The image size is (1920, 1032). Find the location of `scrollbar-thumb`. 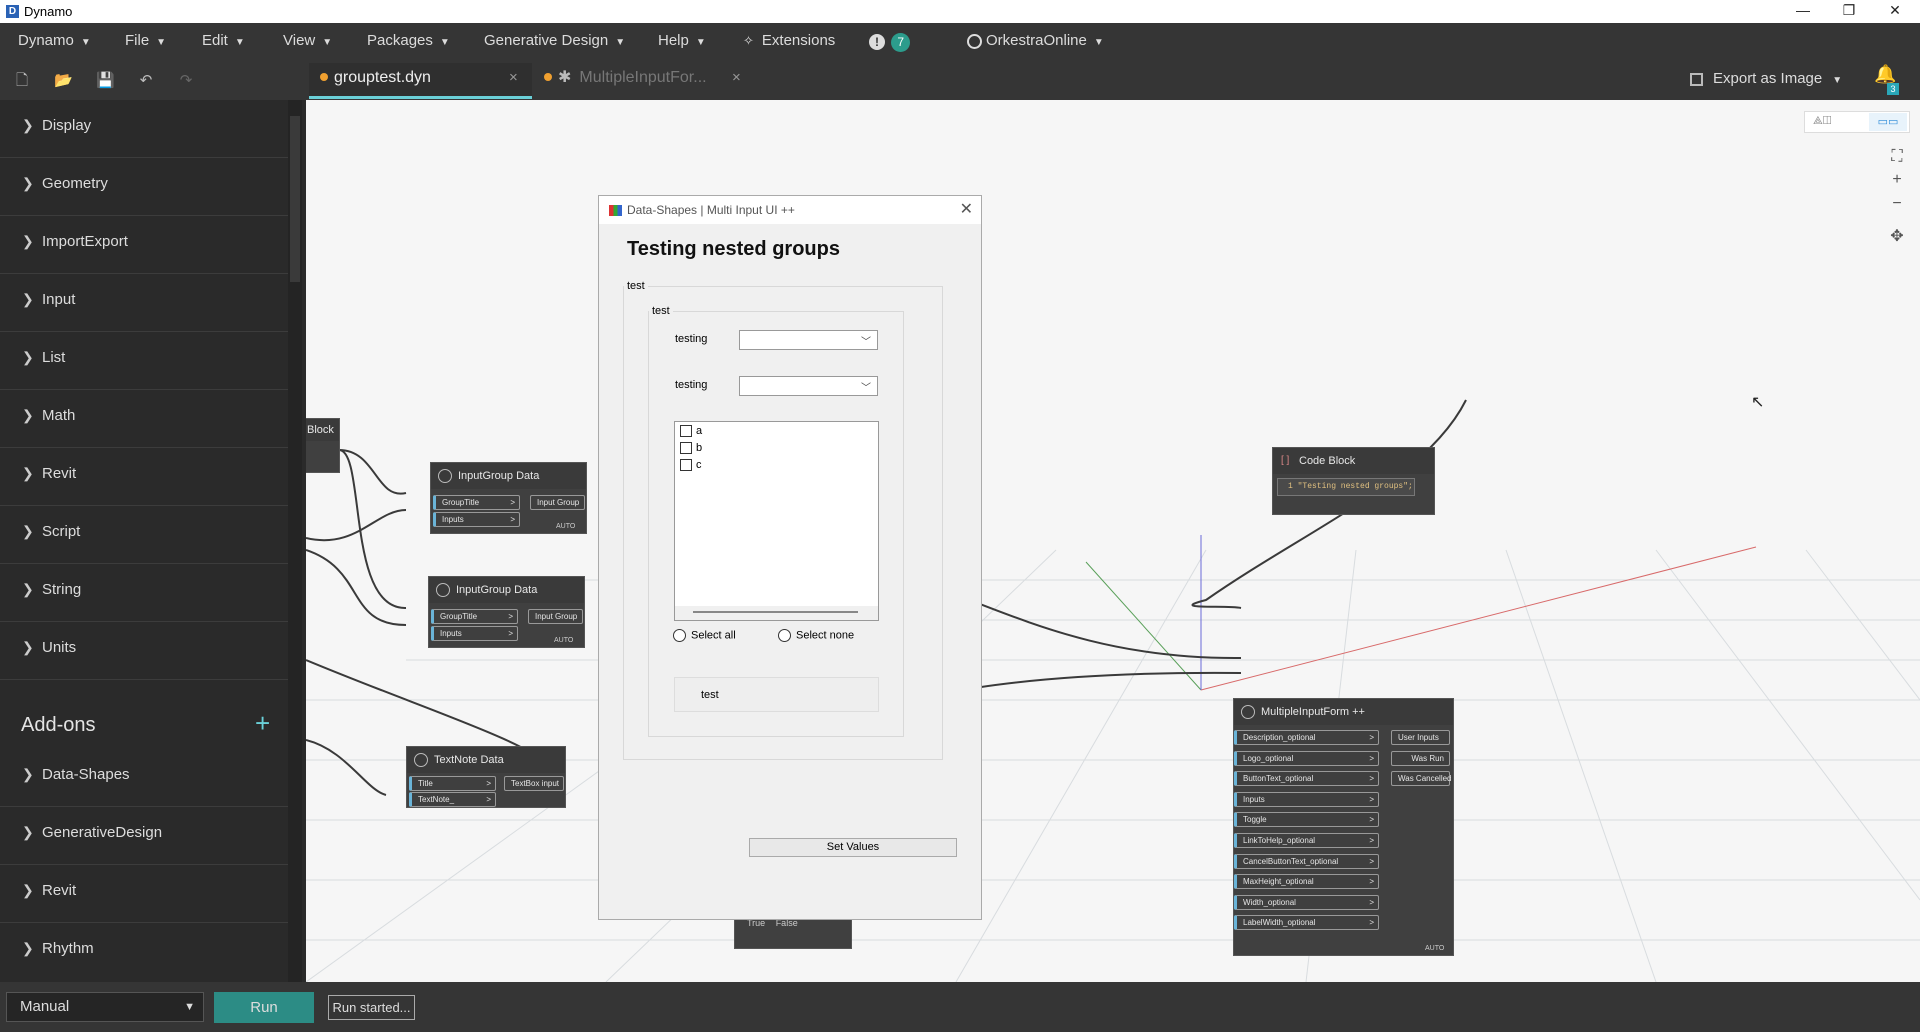

scrollbar-thumb is located at coordinates (775, 612).